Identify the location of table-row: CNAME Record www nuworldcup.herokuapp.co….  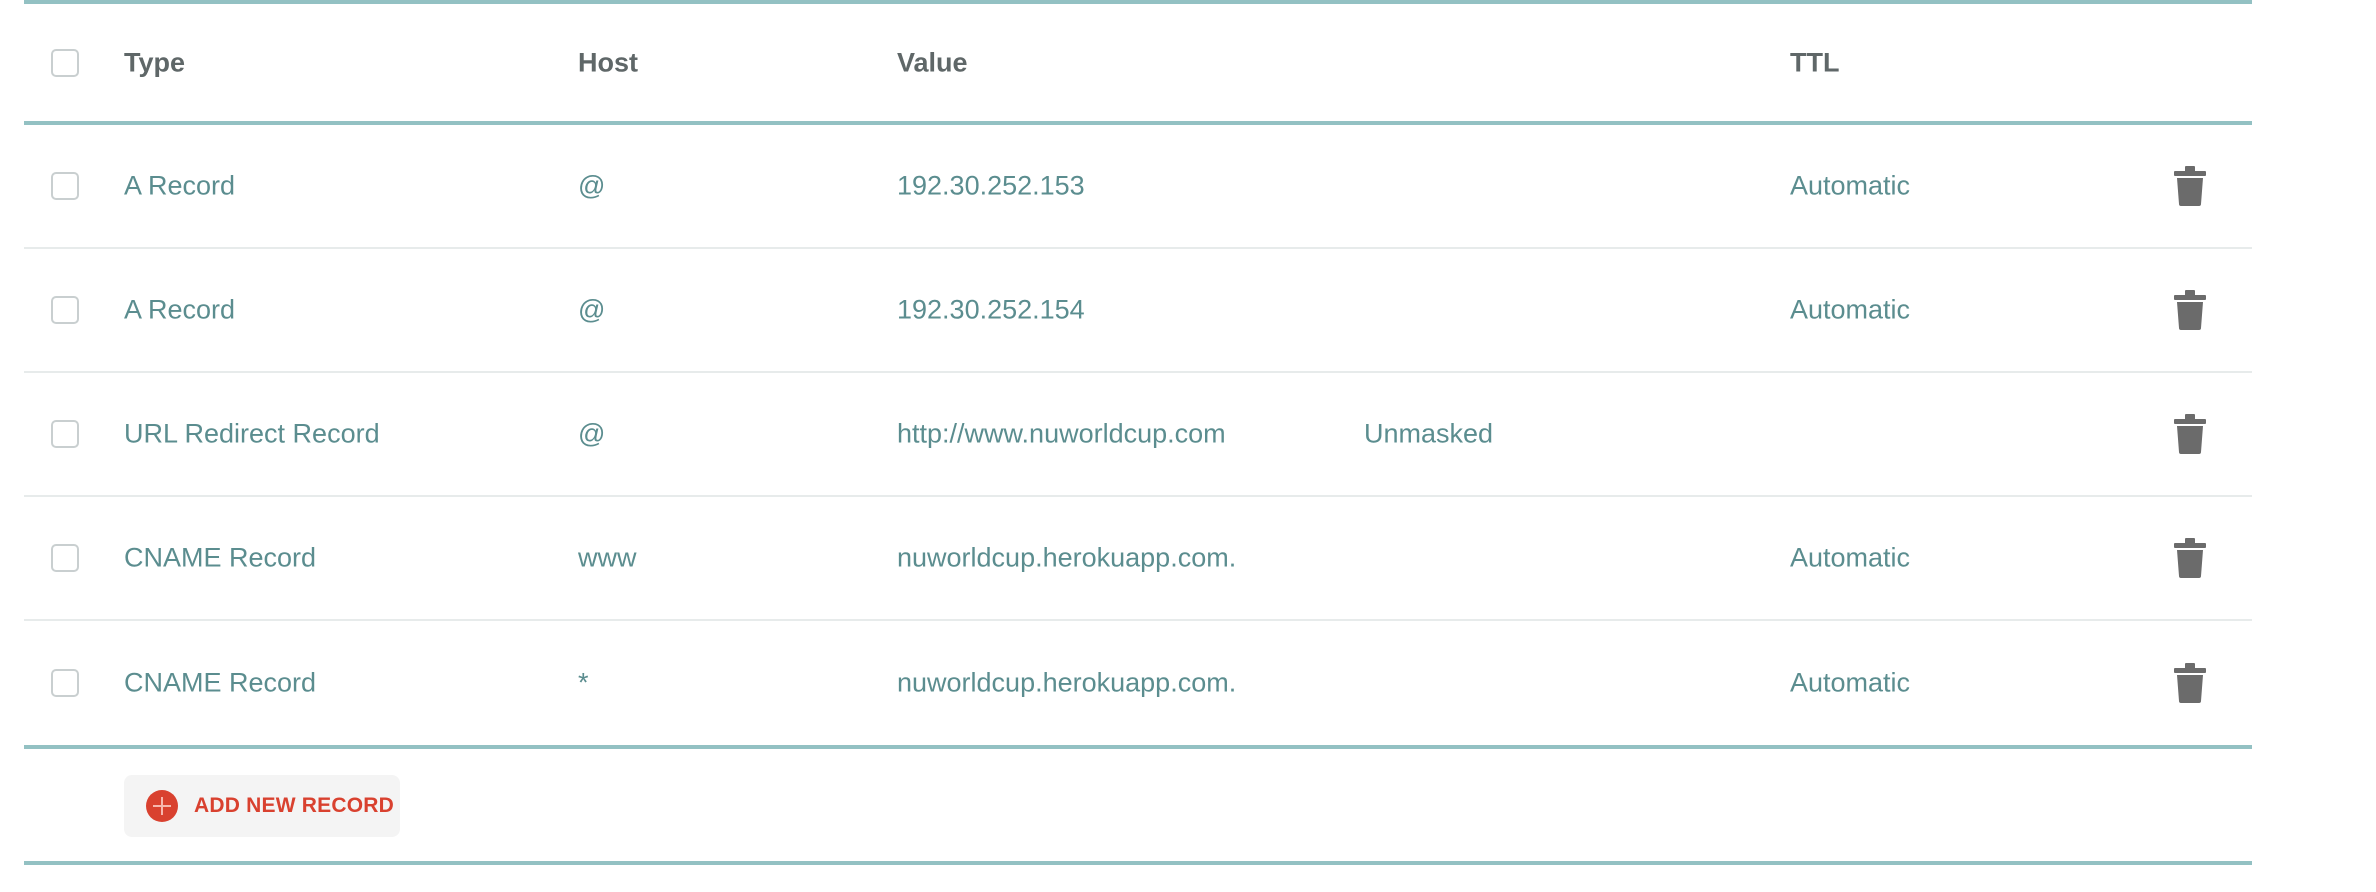
(1138, 559).